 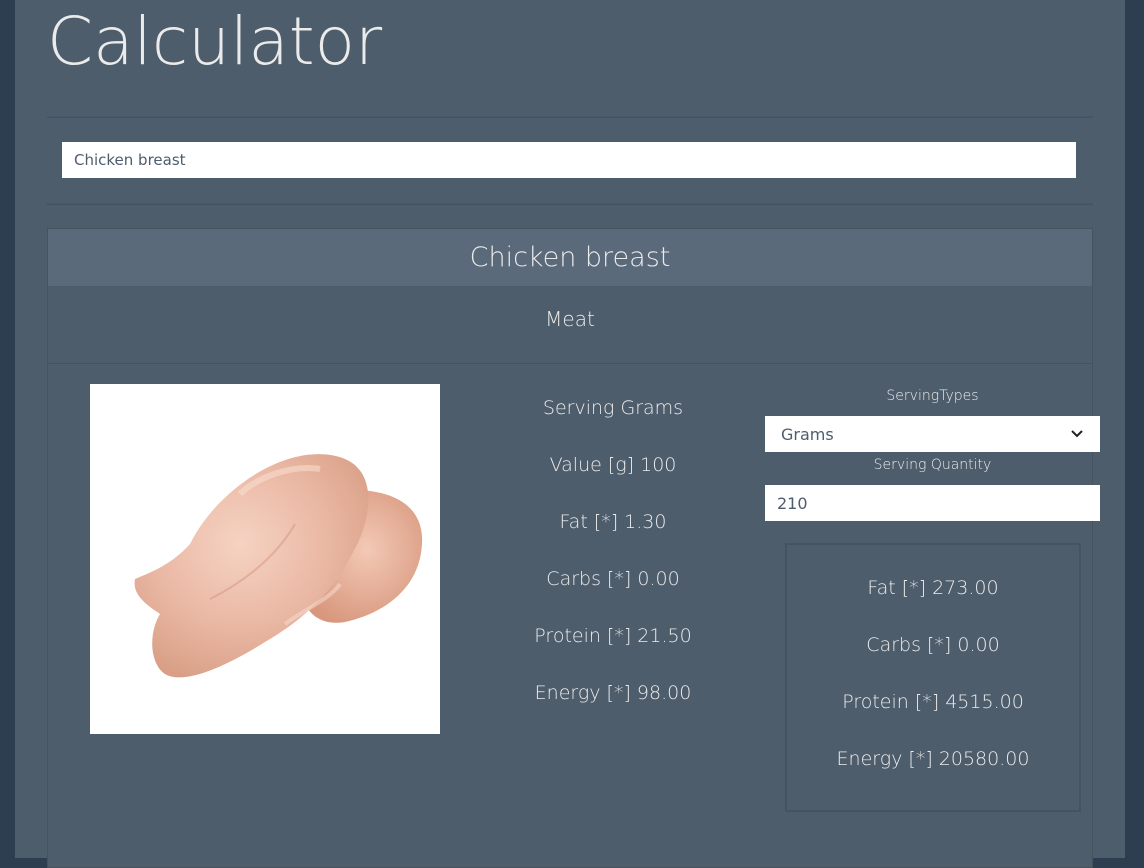 I want to click on serving-quantity-label: Serving Quantity, so click(x=932, y=465).